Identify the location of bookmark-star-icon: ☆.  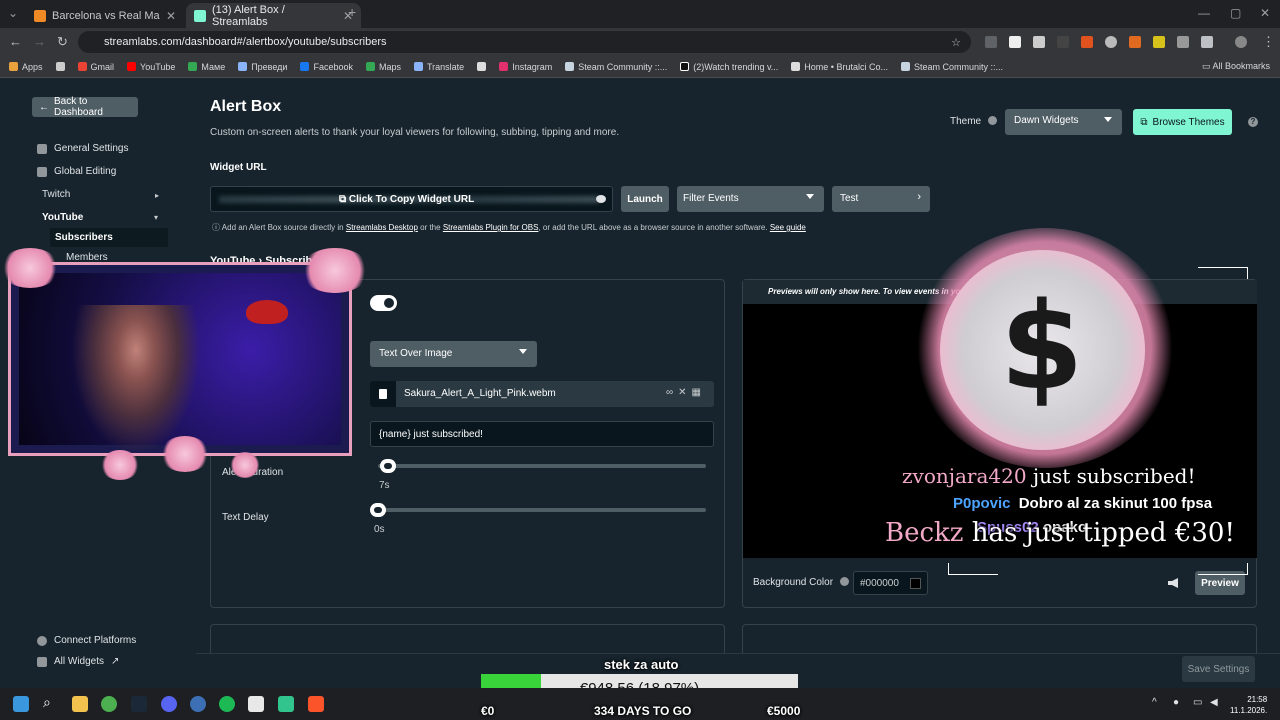
(956, 42).